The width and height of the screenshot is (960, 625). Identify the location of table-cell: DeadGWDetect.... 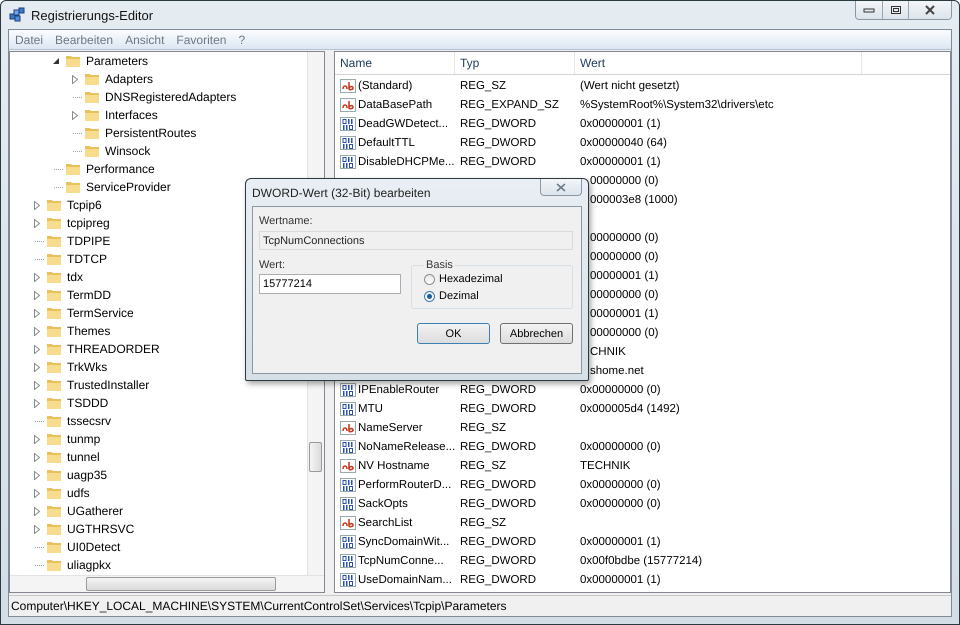
(403, 124).